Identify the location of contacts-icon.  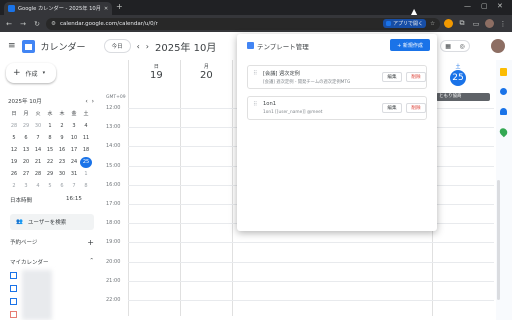
(503, 111).